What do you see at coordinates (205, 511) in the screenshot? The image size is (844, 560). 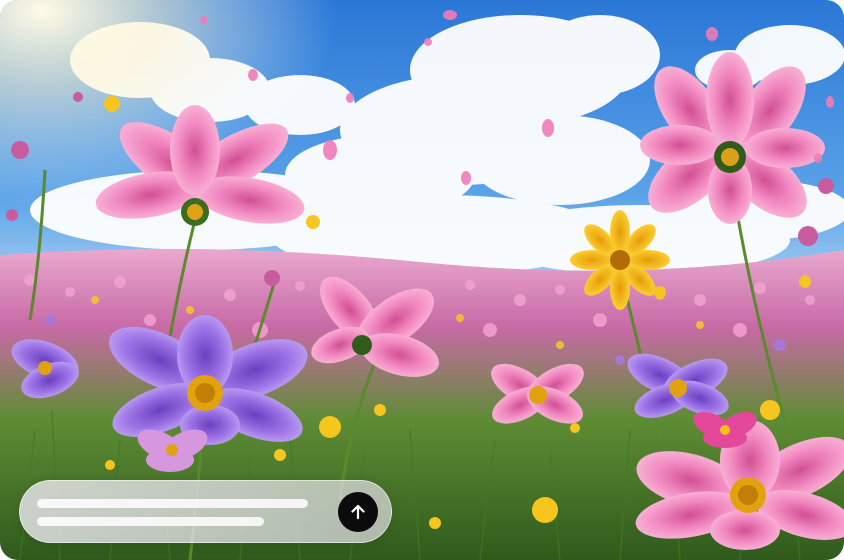 I see `prompt-composer` at bounding box center [205, 511].